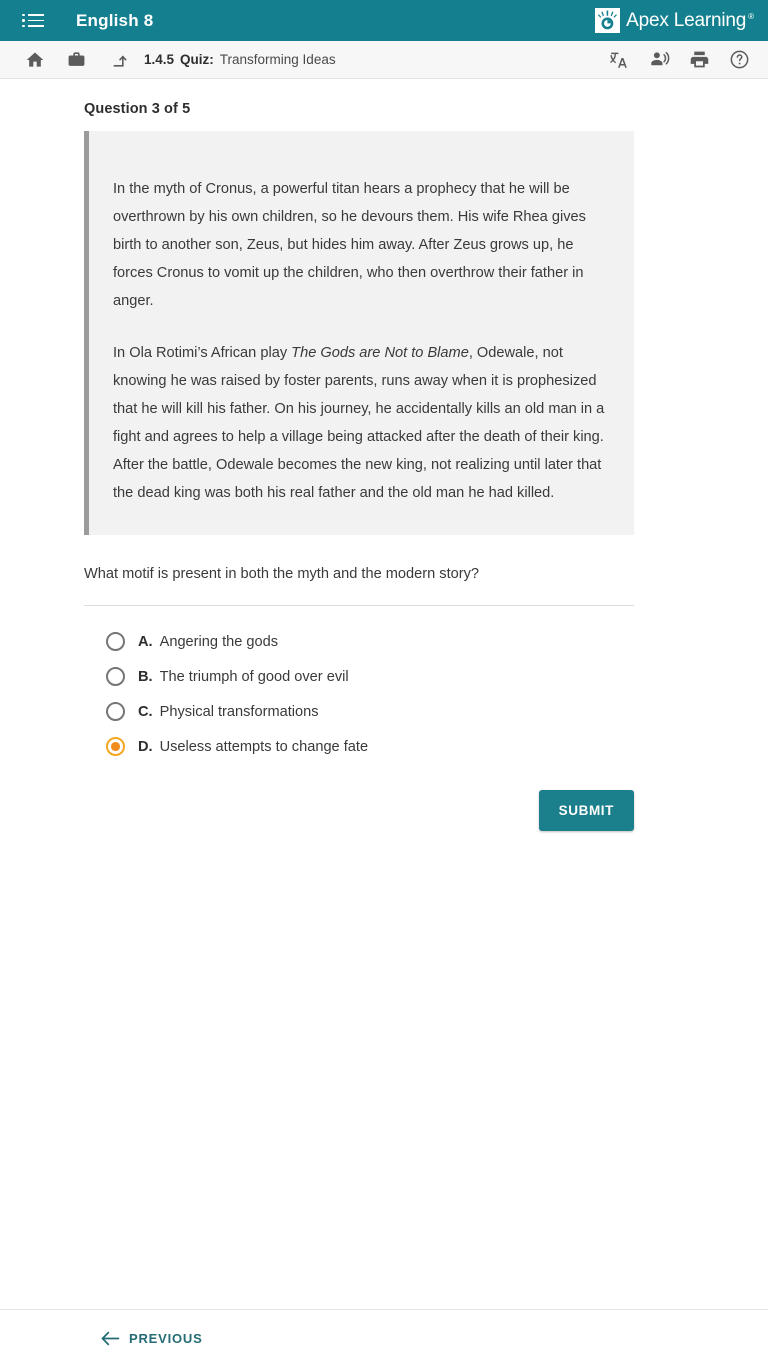  Describe the element at coordinates (751, 16) in the screenshot. I see `brand-trademark: ®` at that location.